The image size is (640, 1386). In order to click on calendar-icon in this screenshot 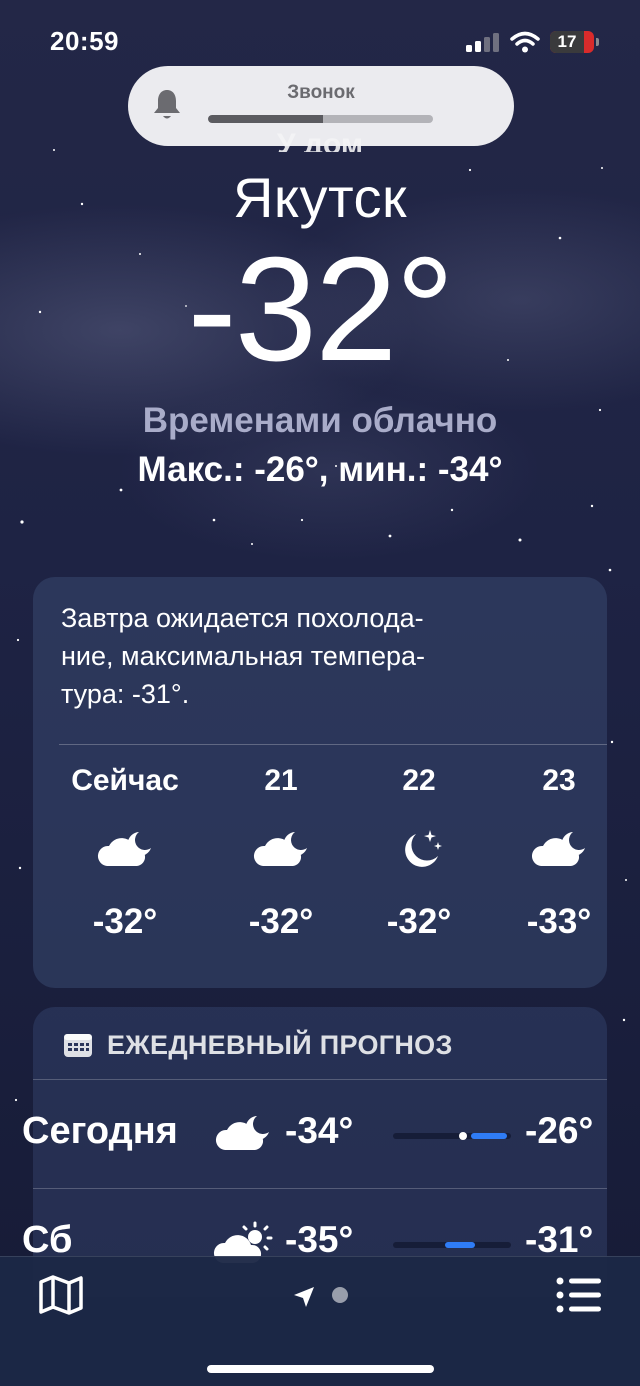, I will do `click(78, 1045)`.